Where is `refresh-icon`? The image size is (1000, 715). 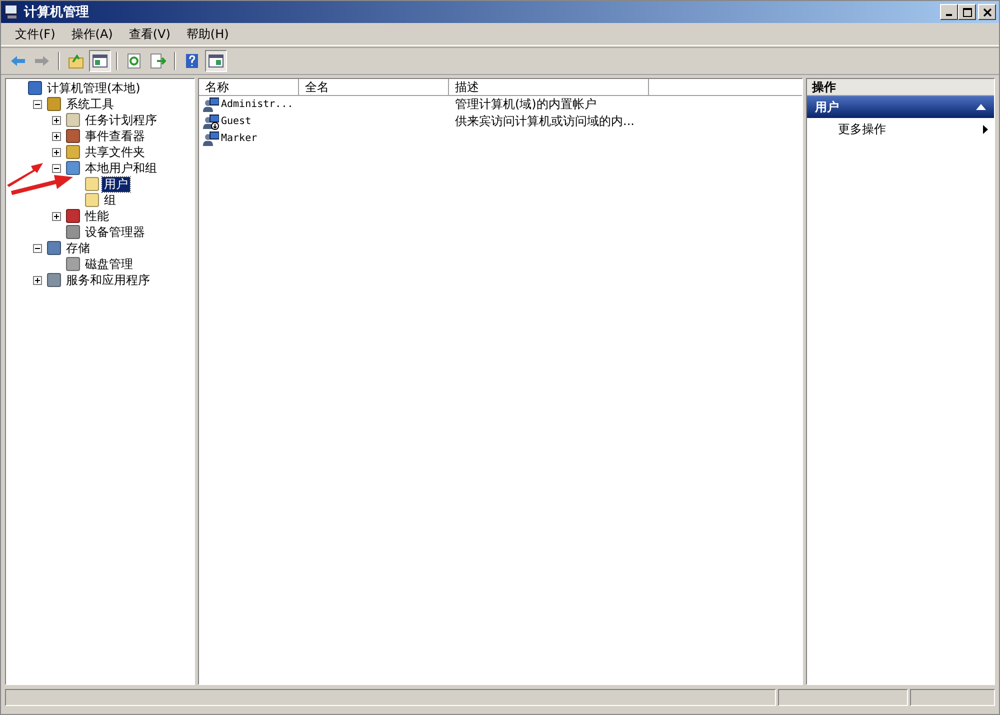
refresh-icon is located at coordinates (134, 61).